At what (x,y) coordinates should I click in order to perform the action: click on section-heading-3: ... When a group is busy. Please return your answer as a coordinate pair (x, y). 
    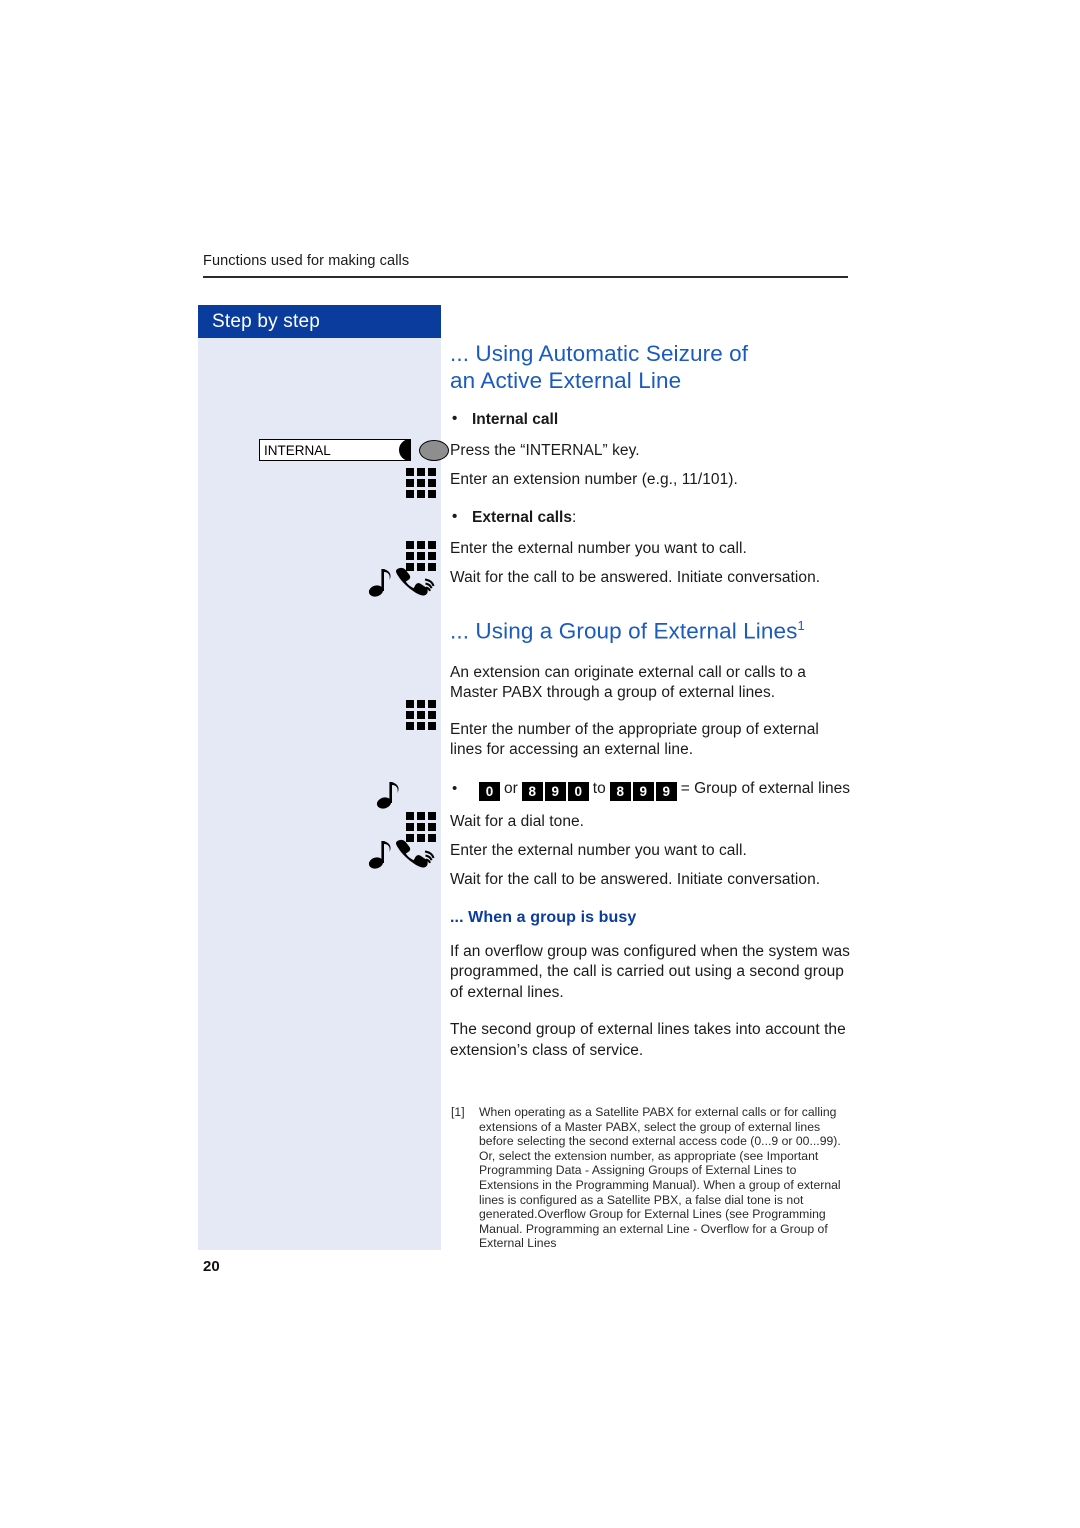
    Looking at the image, I should click on (543, 917).